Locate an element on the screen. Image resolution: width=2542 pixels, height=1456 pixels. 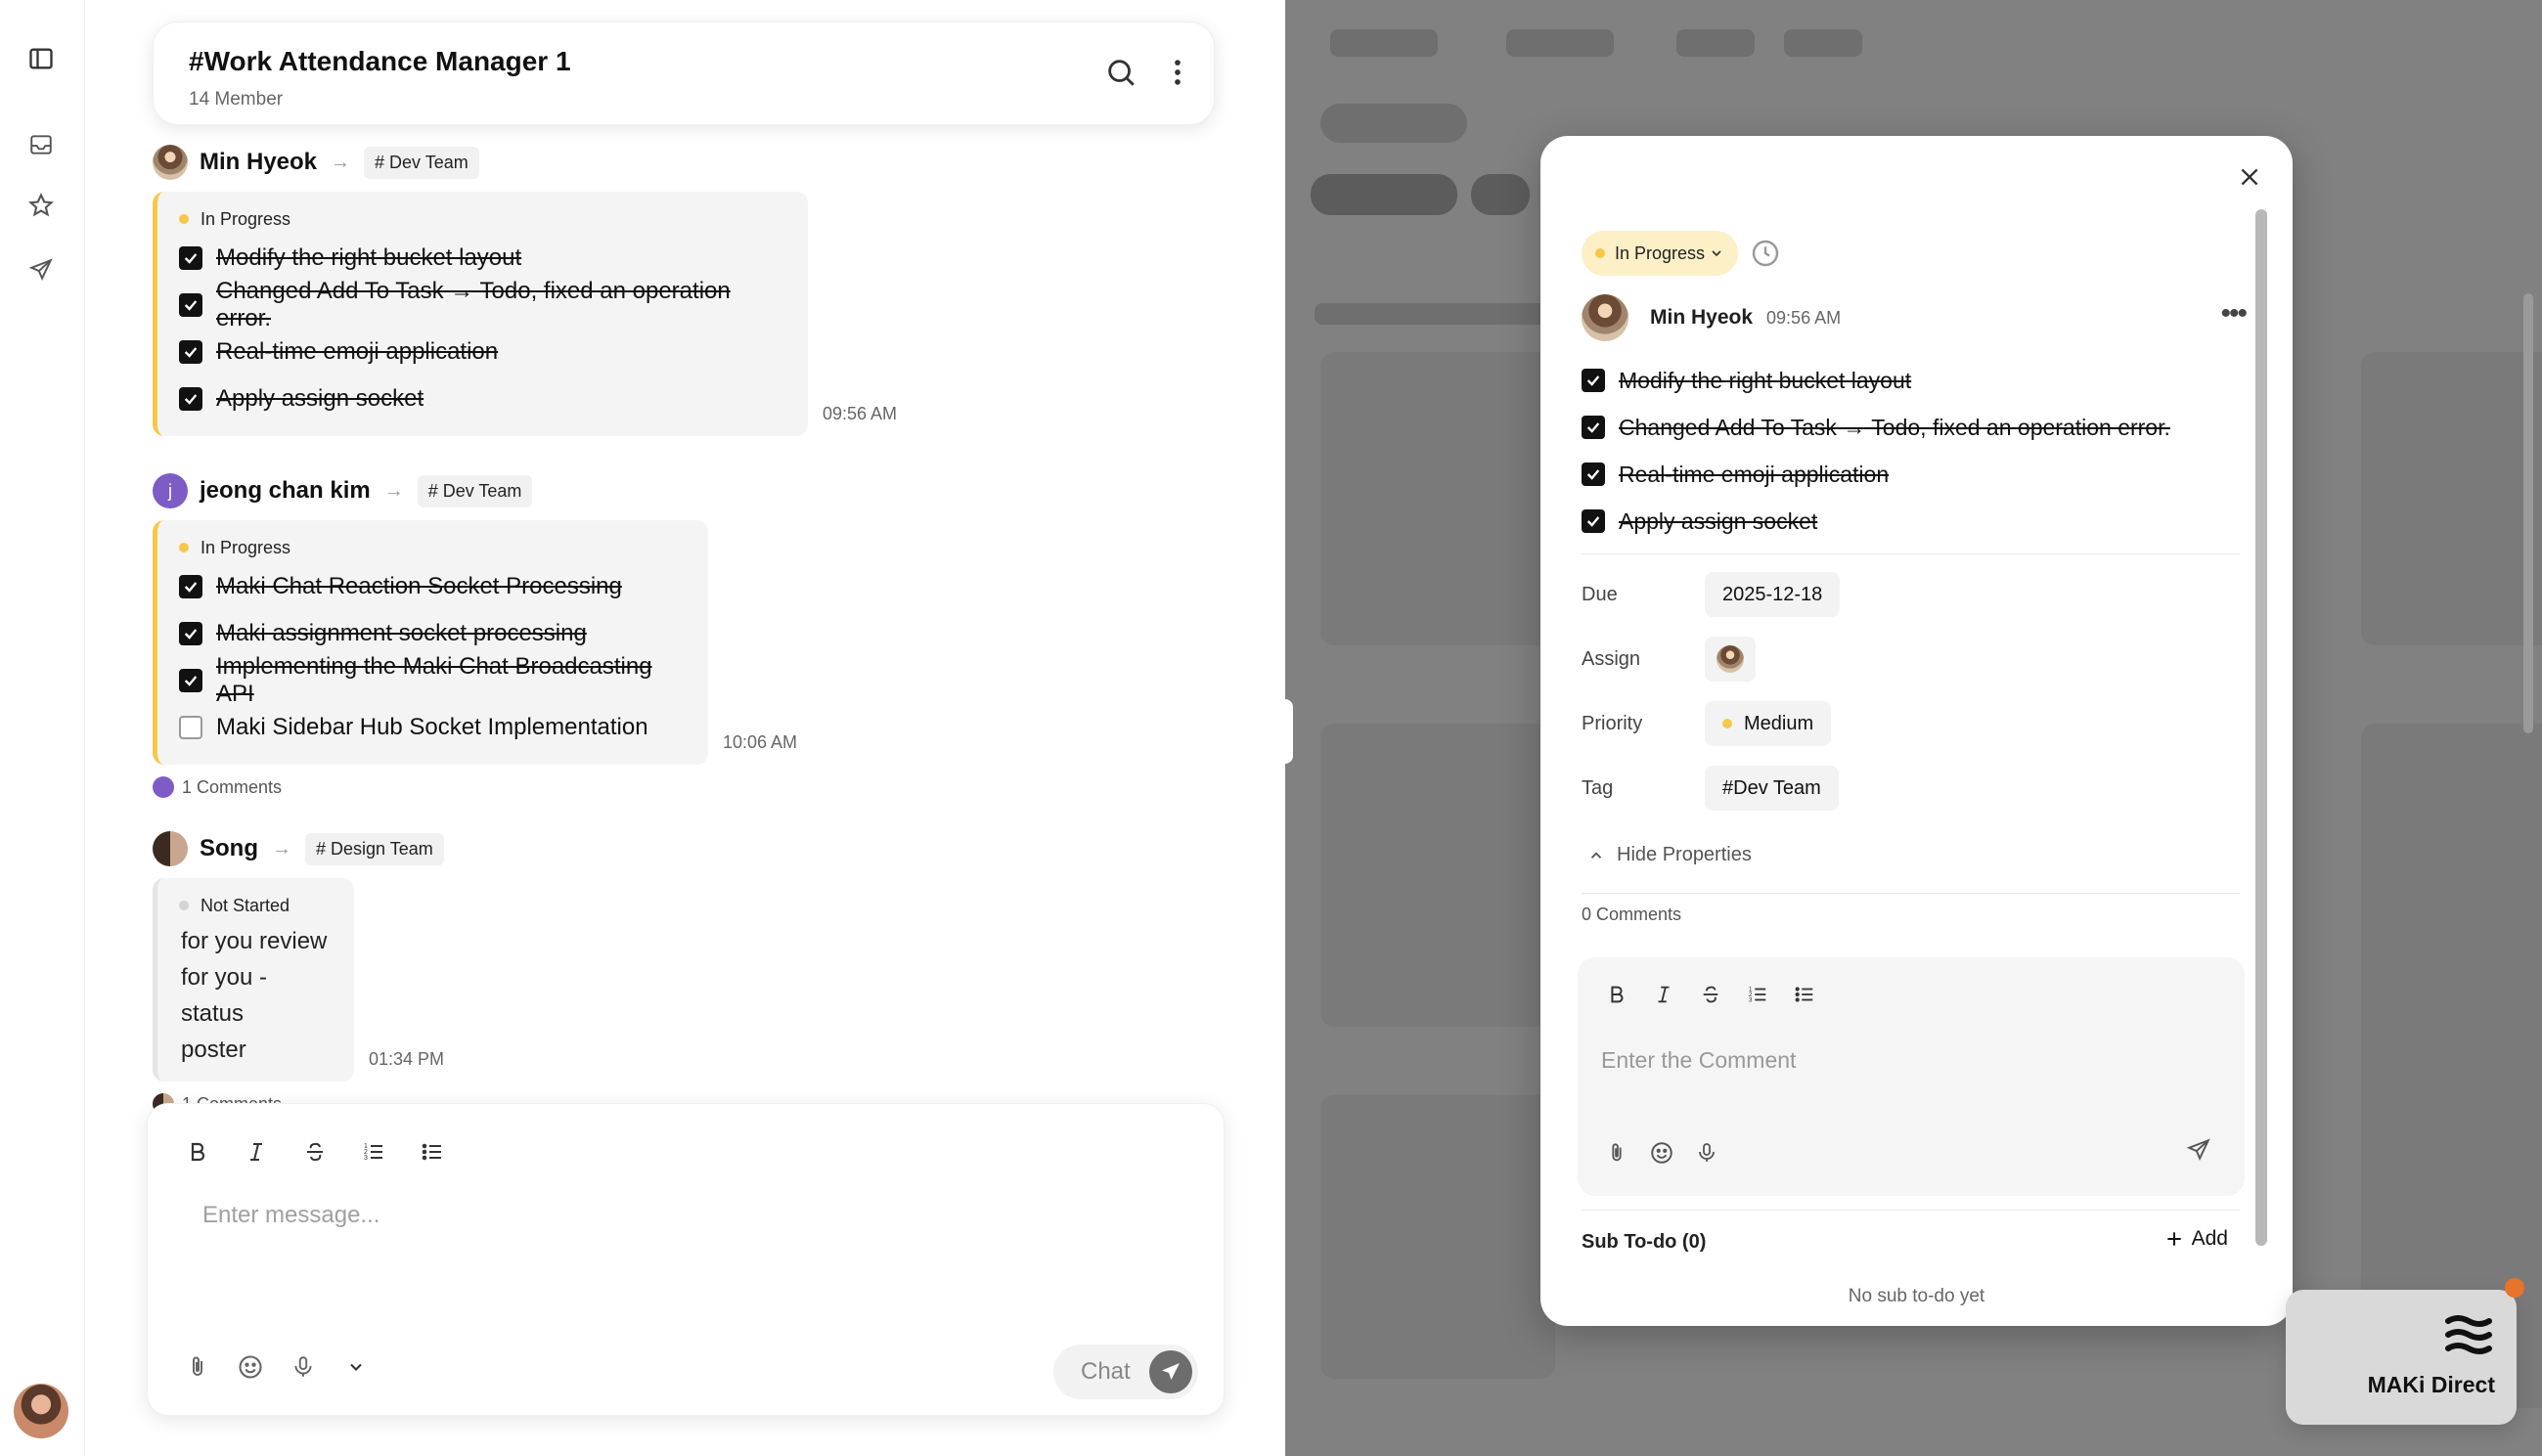
maki-direct-label: MAKi Direct is located at coordinates (2431, 1384).